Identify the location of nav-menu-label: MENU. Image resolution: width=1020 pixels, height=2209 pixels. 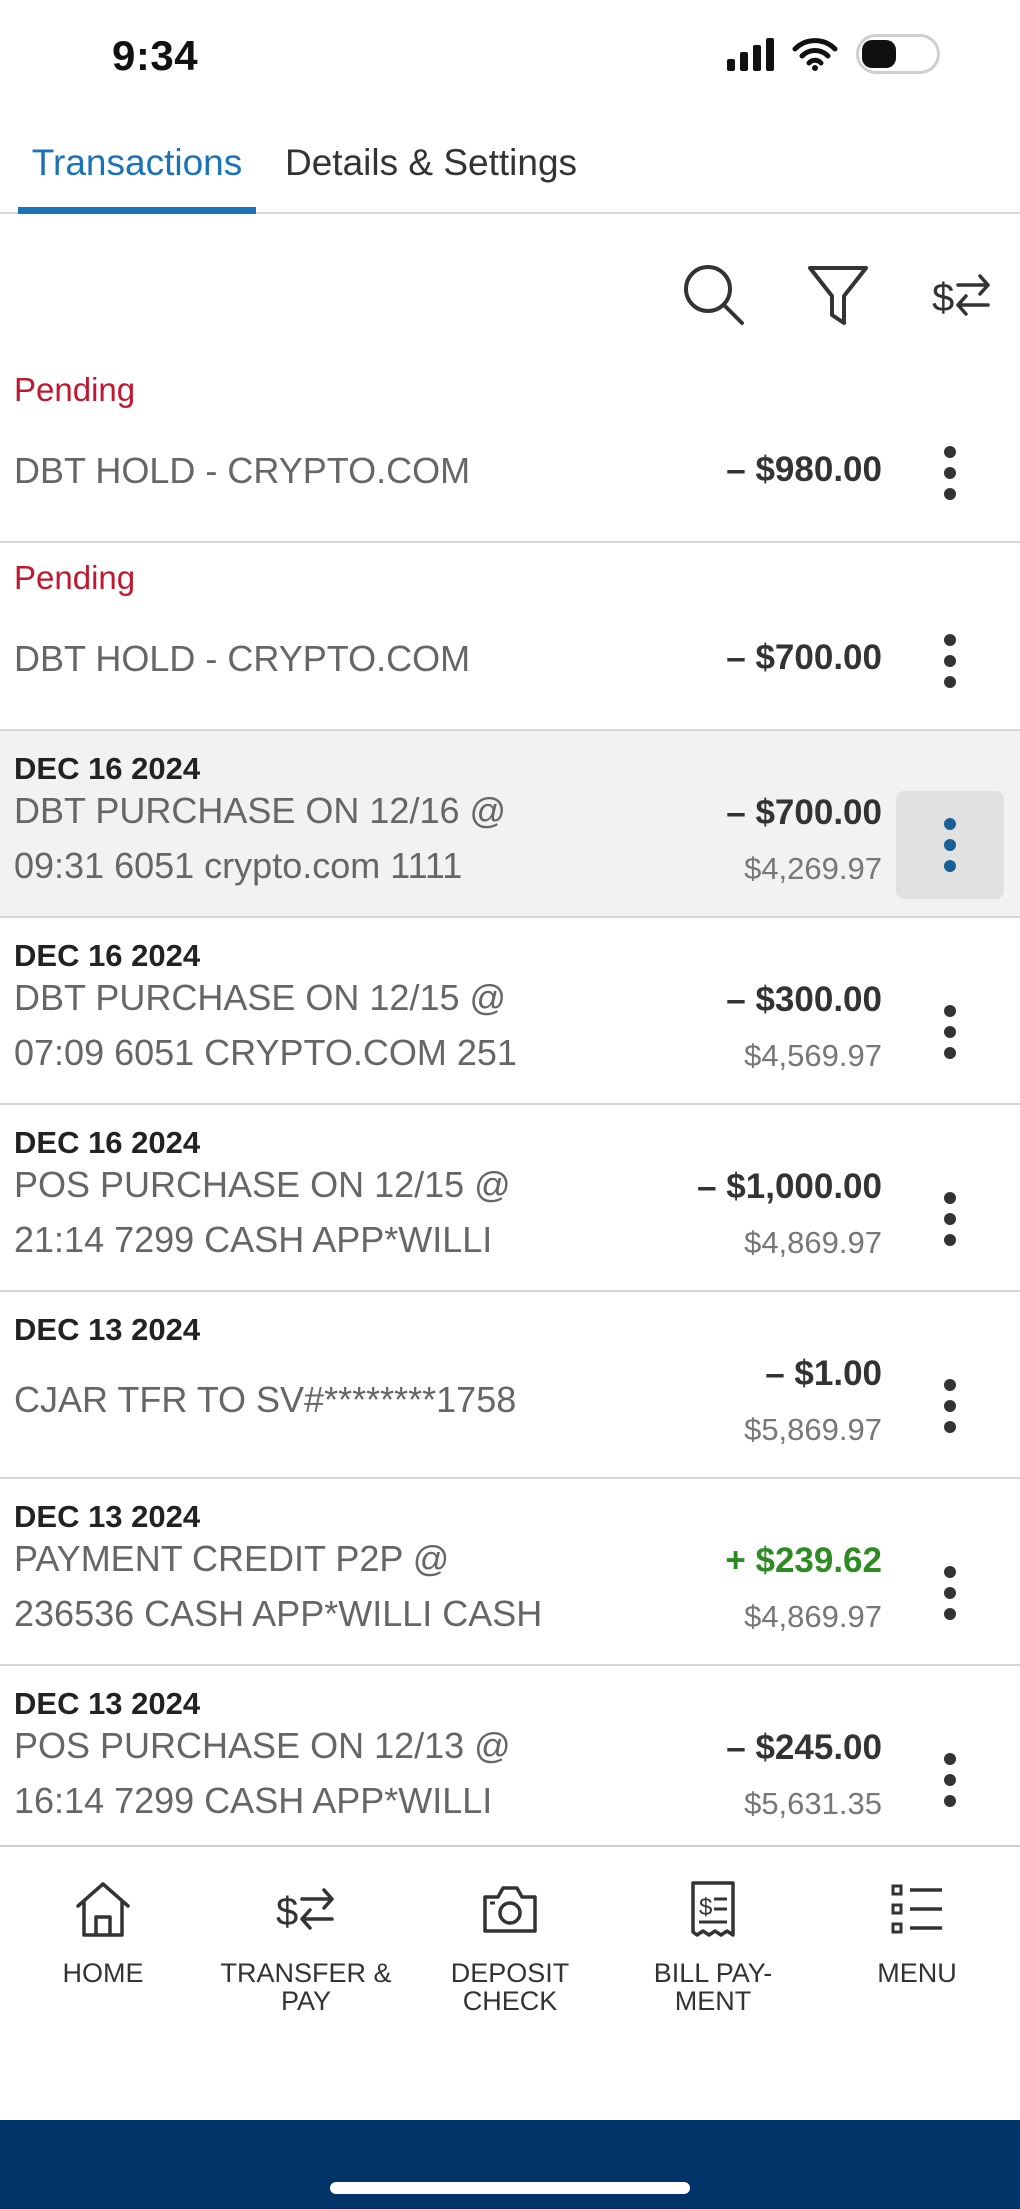
(917, 1973).